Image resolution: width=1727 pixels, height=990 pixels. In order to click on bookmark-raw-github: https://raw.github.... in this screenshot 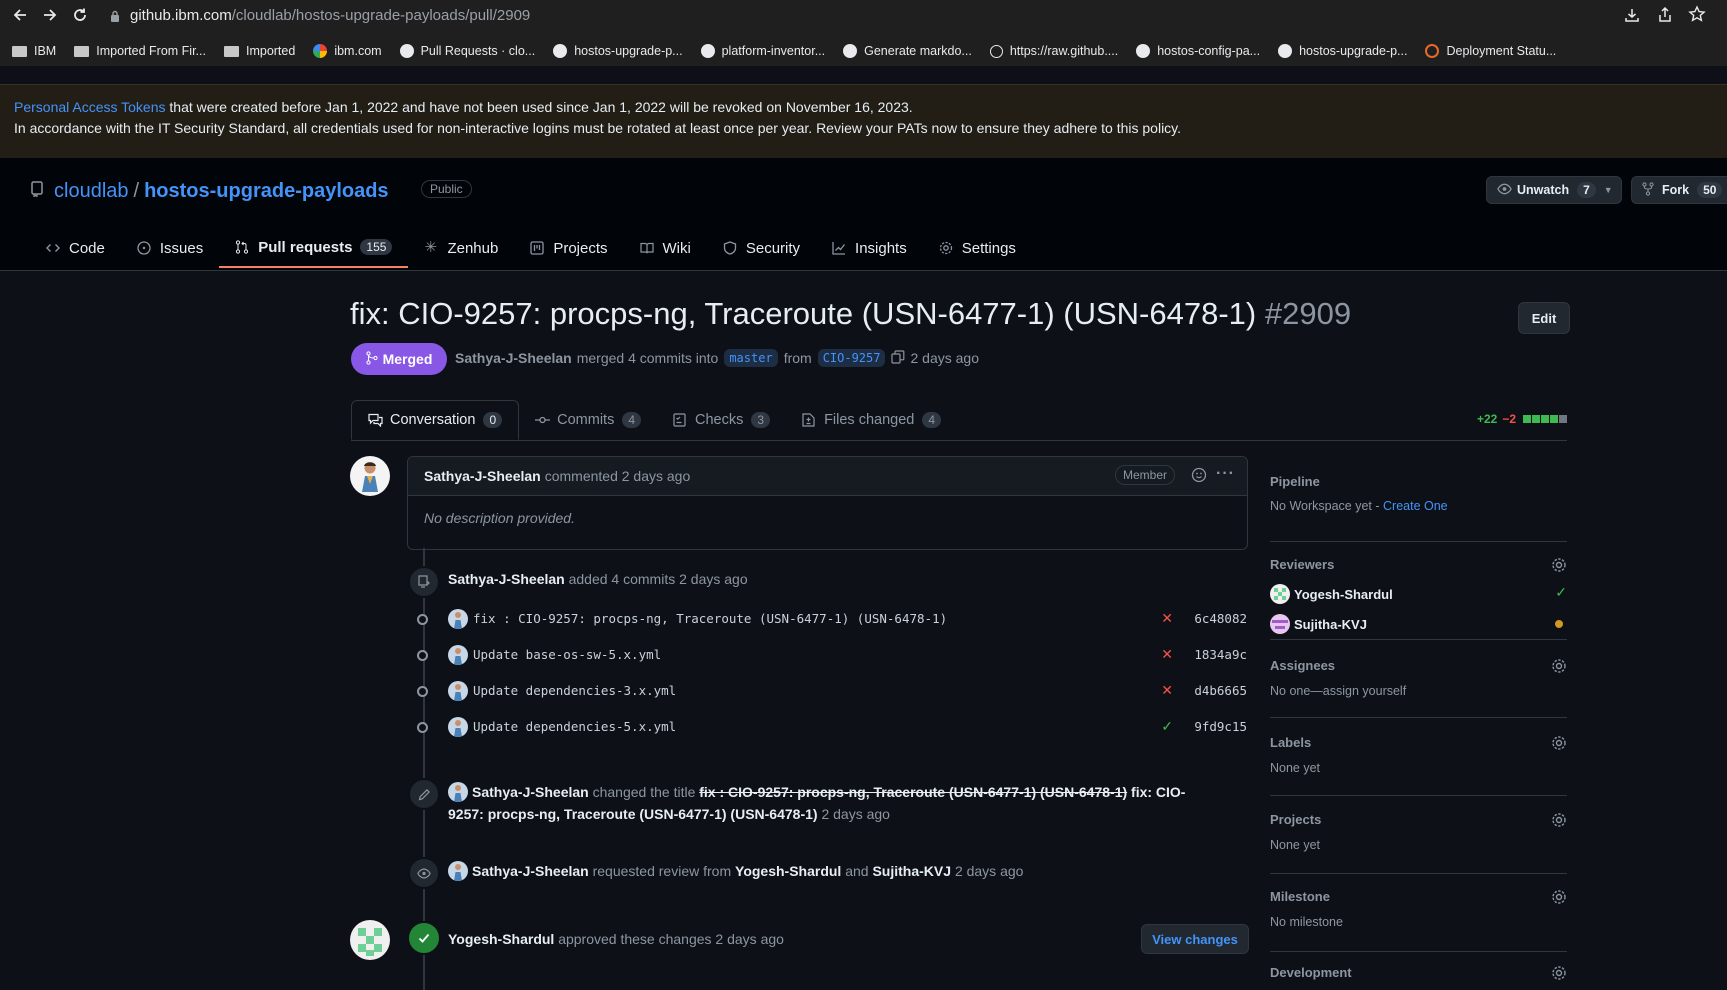, I will do `click(1053, 51)`.